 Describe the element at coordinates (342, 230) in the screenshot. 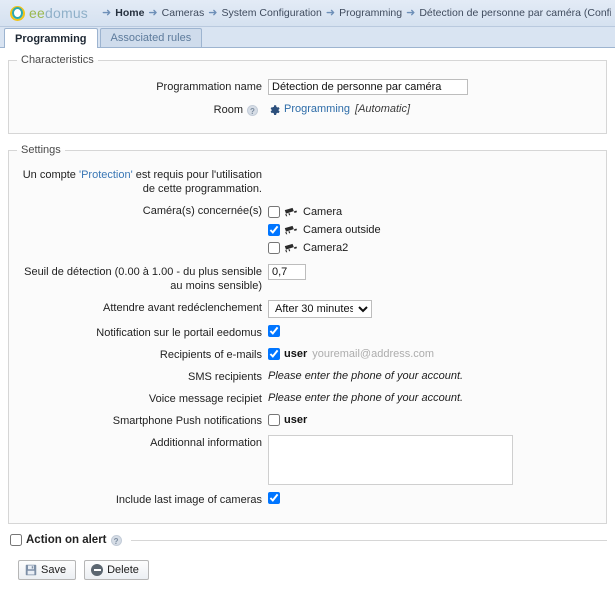

I see `camera-name: Camera outside` at that location.